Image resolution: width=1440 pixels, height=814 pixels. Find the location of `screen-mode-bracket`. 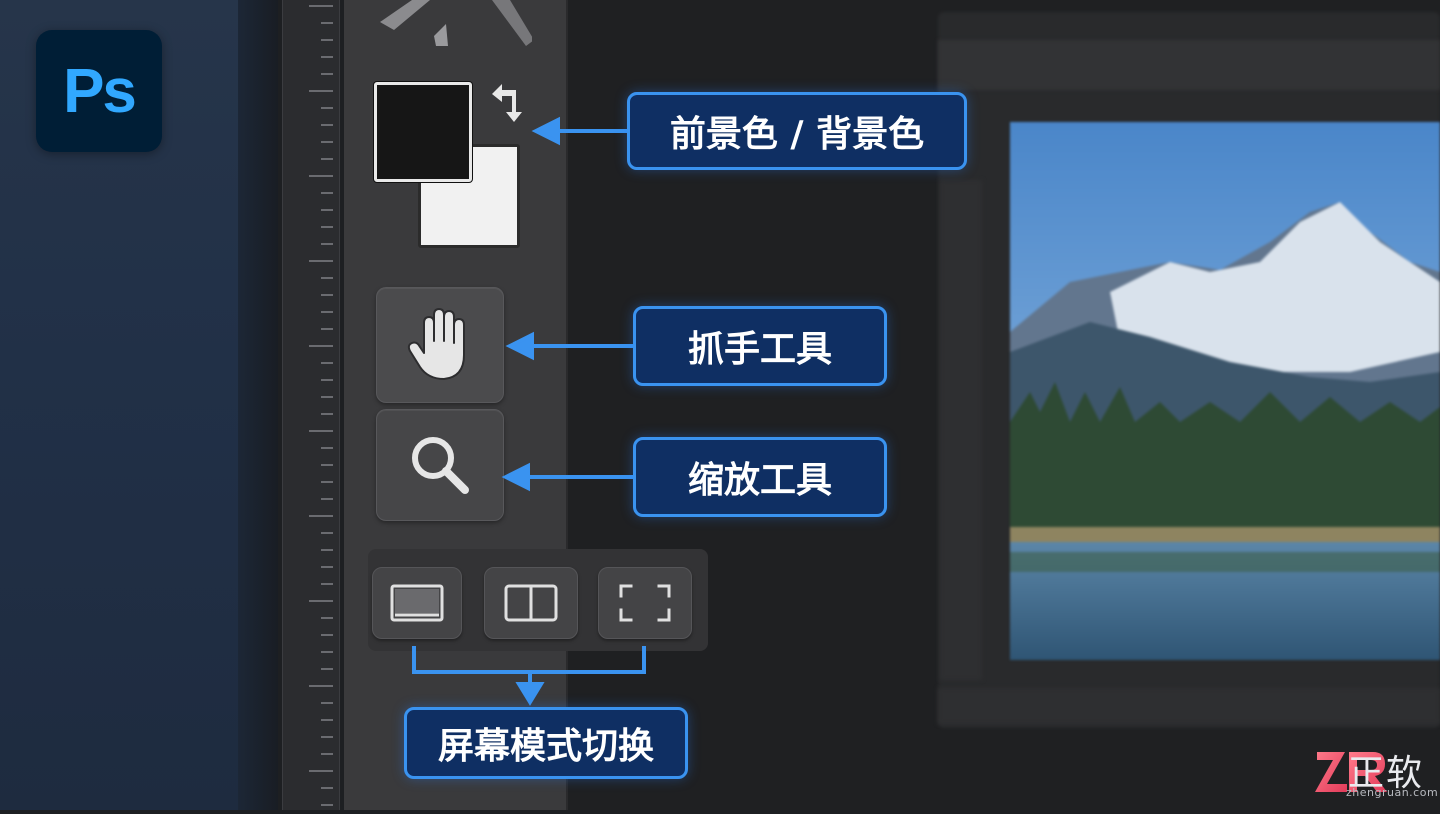

screen-mode-bracket is located at coordinates (529, 660).